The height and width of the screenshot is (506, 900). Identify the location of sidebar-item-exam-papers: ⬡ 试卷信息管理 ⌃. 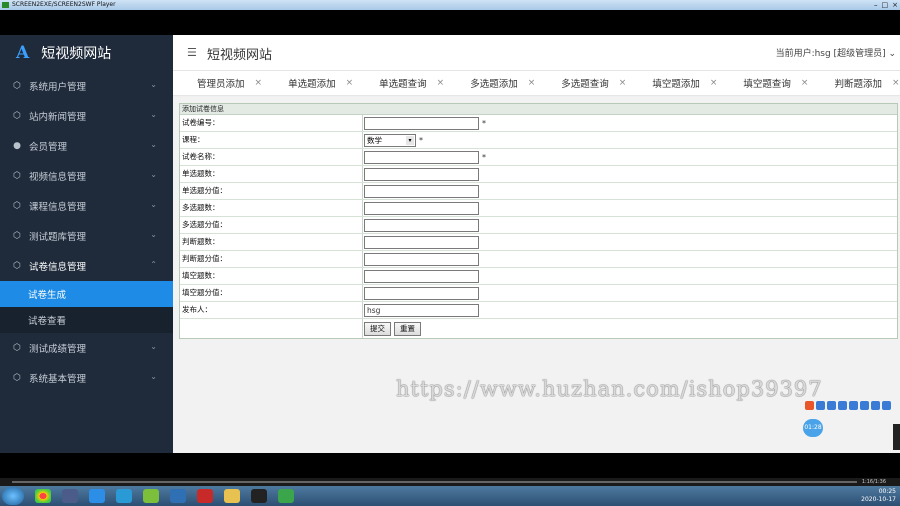
(86, 266).